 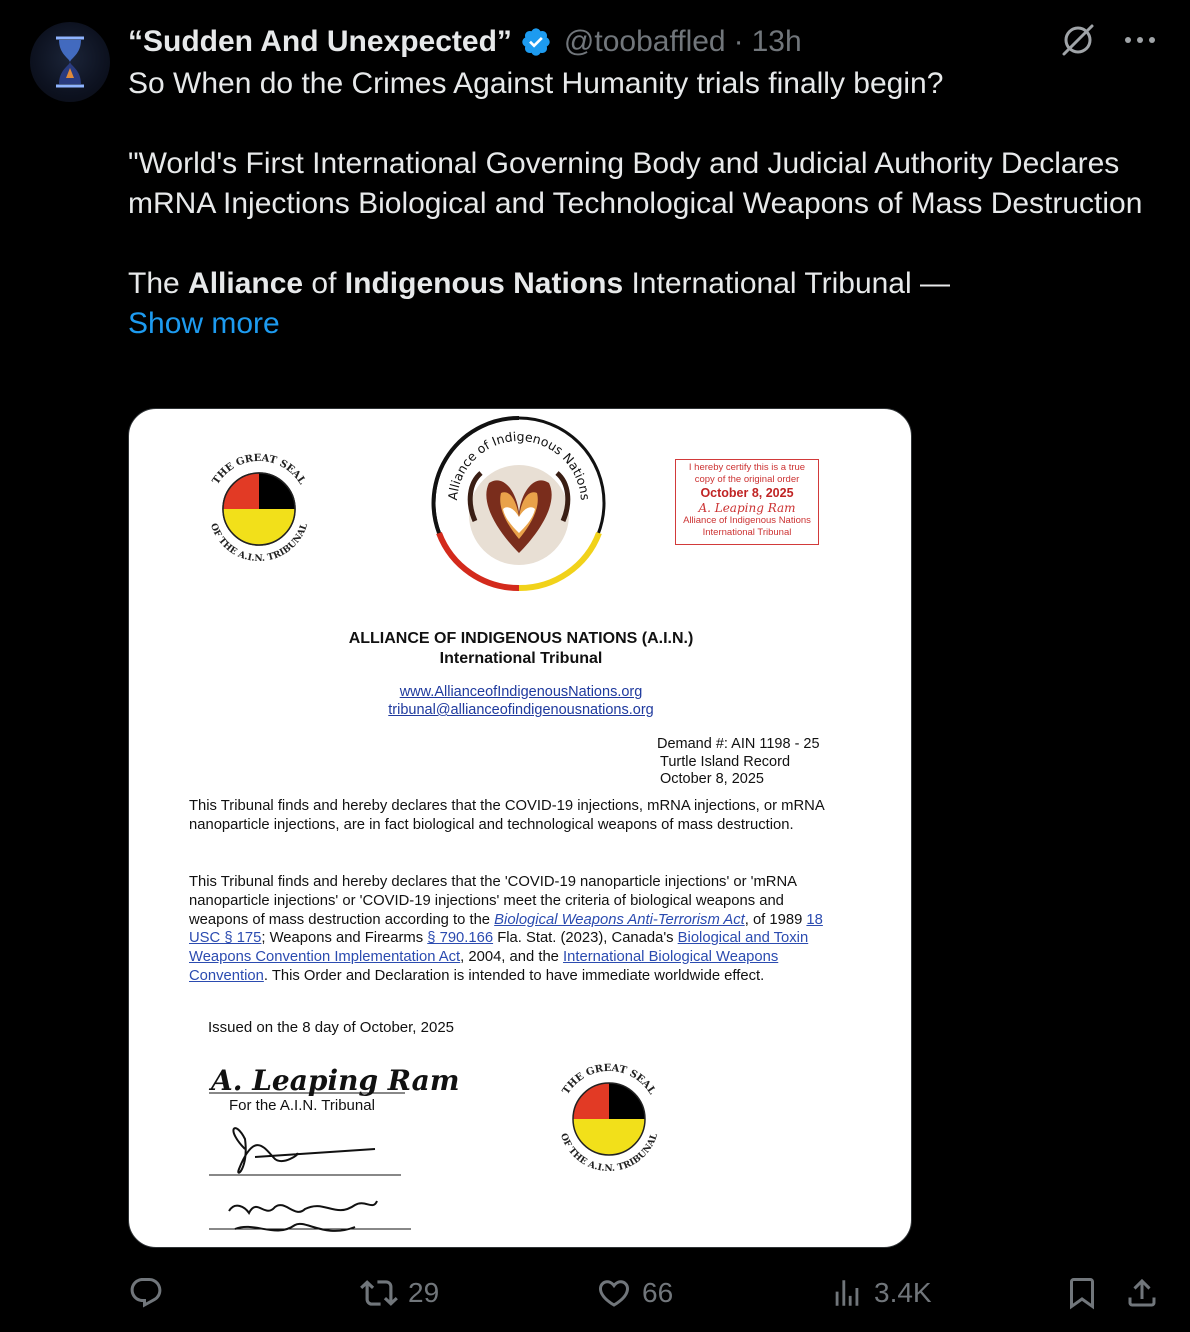 I want to click on repost-icon, so click(x=379, y=1293).